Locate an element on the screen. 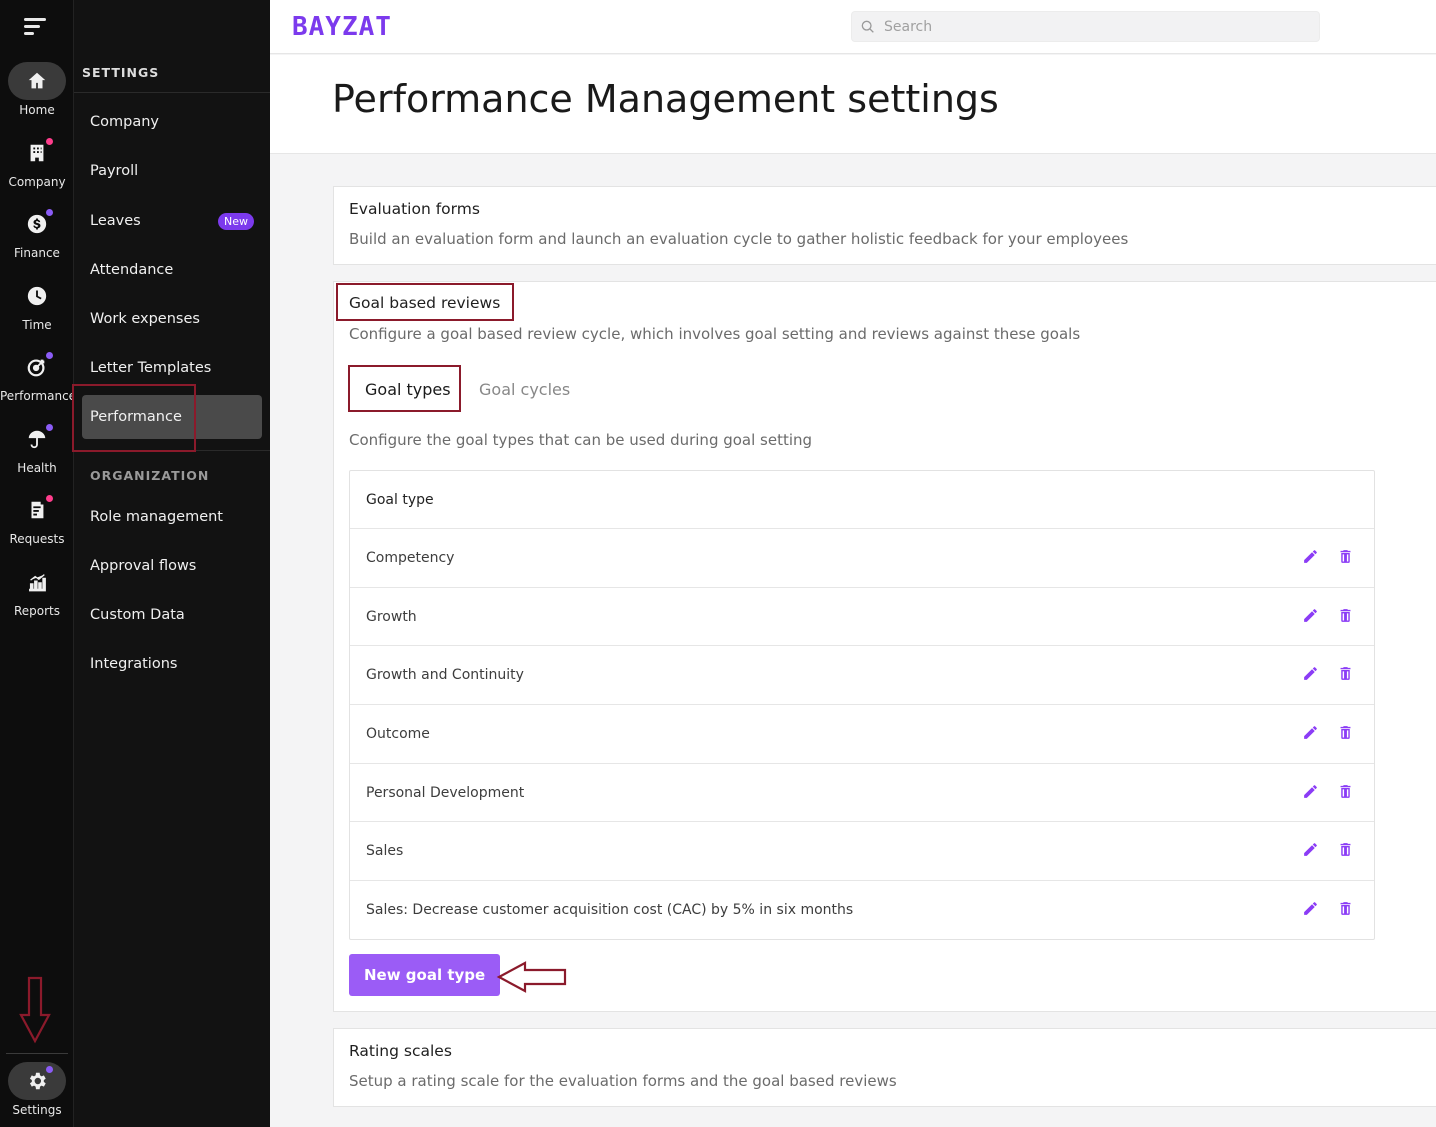  top-bar: BAYZAT is located at coordinates (853, 27).